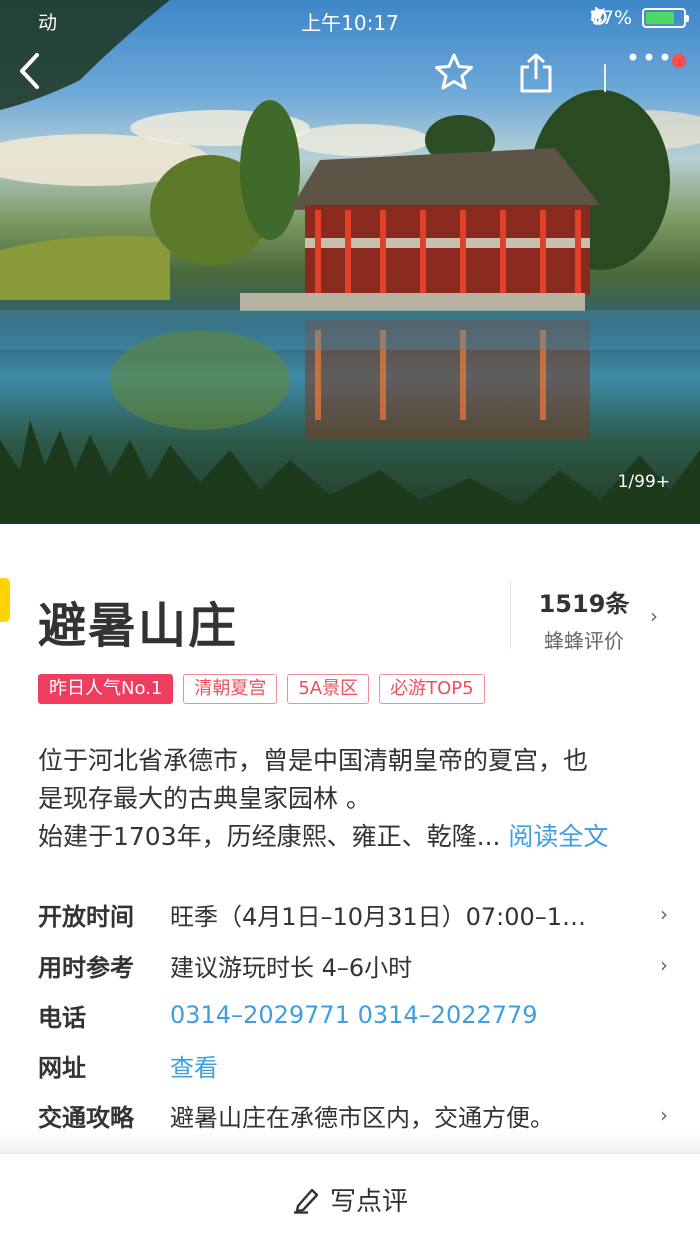 Image resolution: width=700 pixels, height=1245 pixels. I want to click on review-divider, so click(510, 615).